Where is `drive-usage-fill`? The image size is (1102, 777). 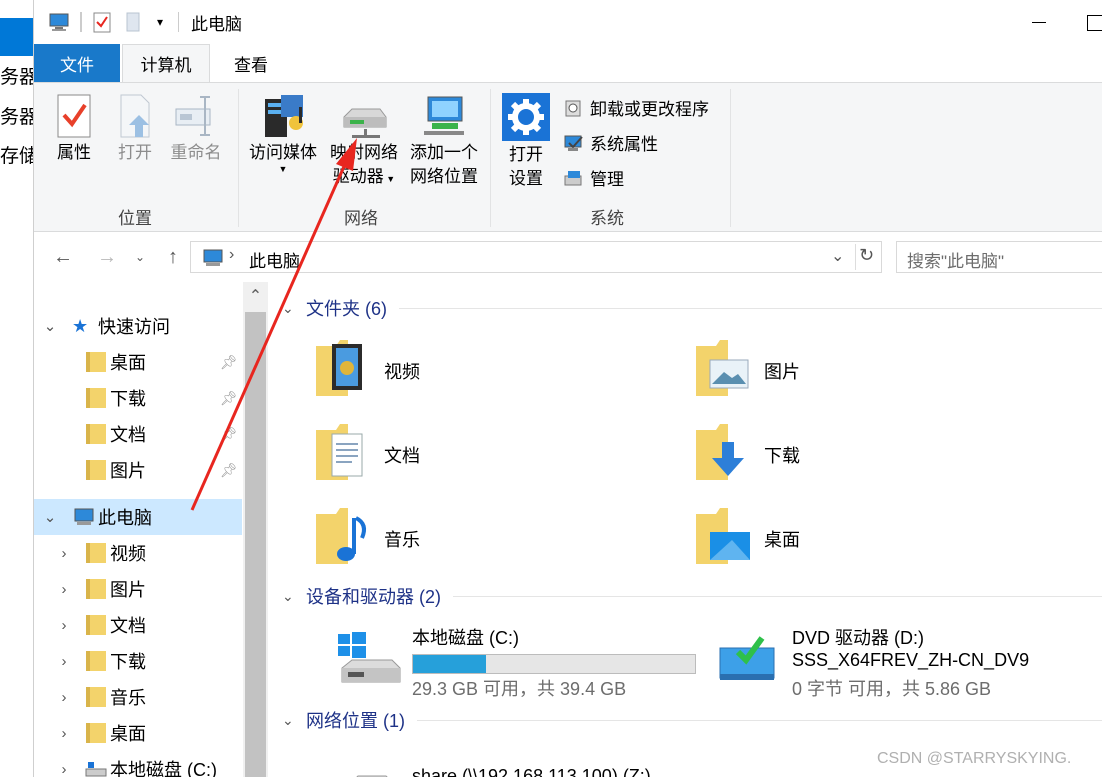
drive-usage-fill is located at coordinates (450, 664).